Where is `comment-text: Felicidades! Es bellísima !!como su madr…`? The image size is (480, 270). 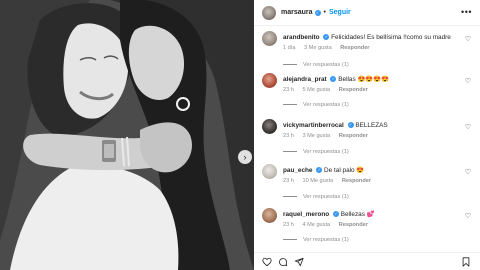
comment-text: Felicidades! Es bellísima !!como su madr… is located at coordinates (391, 37).